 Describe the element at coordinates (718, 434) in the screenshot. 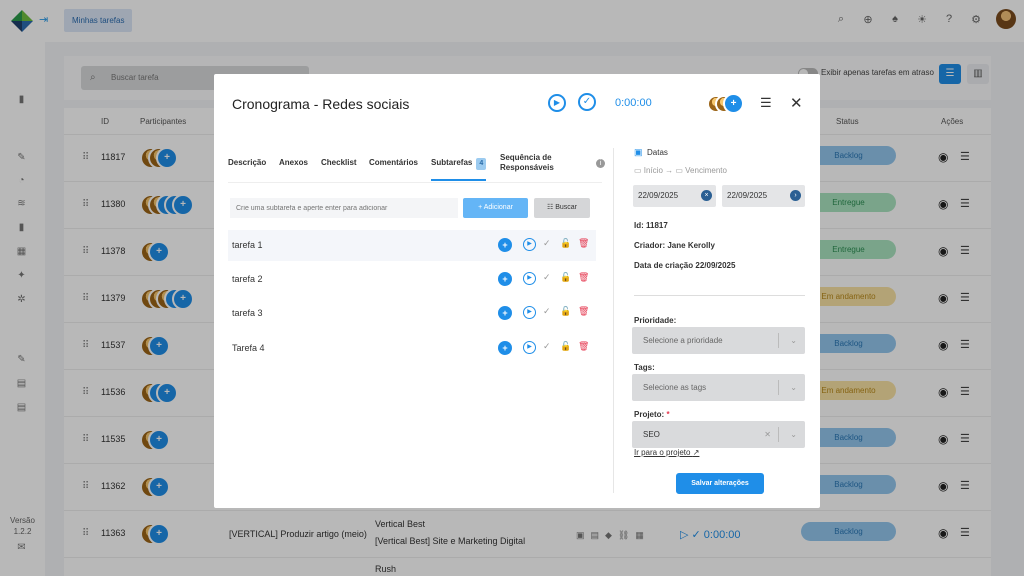

I see `project-select: SEO ✕ ⌄` at that location.